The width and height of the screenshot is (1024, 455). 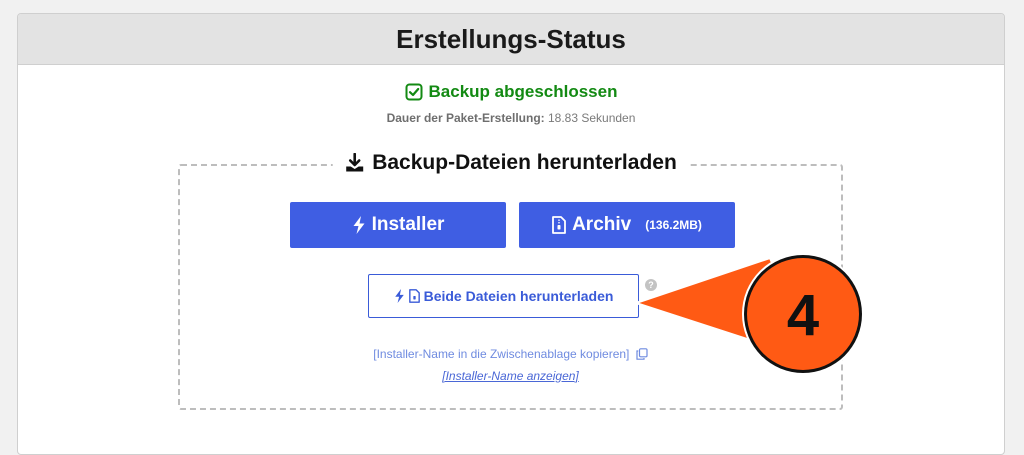 What do you see at coordinates (414, 92) in the screenshot?
I see `checkbox-check-icon` at bounding box center [414, 92].